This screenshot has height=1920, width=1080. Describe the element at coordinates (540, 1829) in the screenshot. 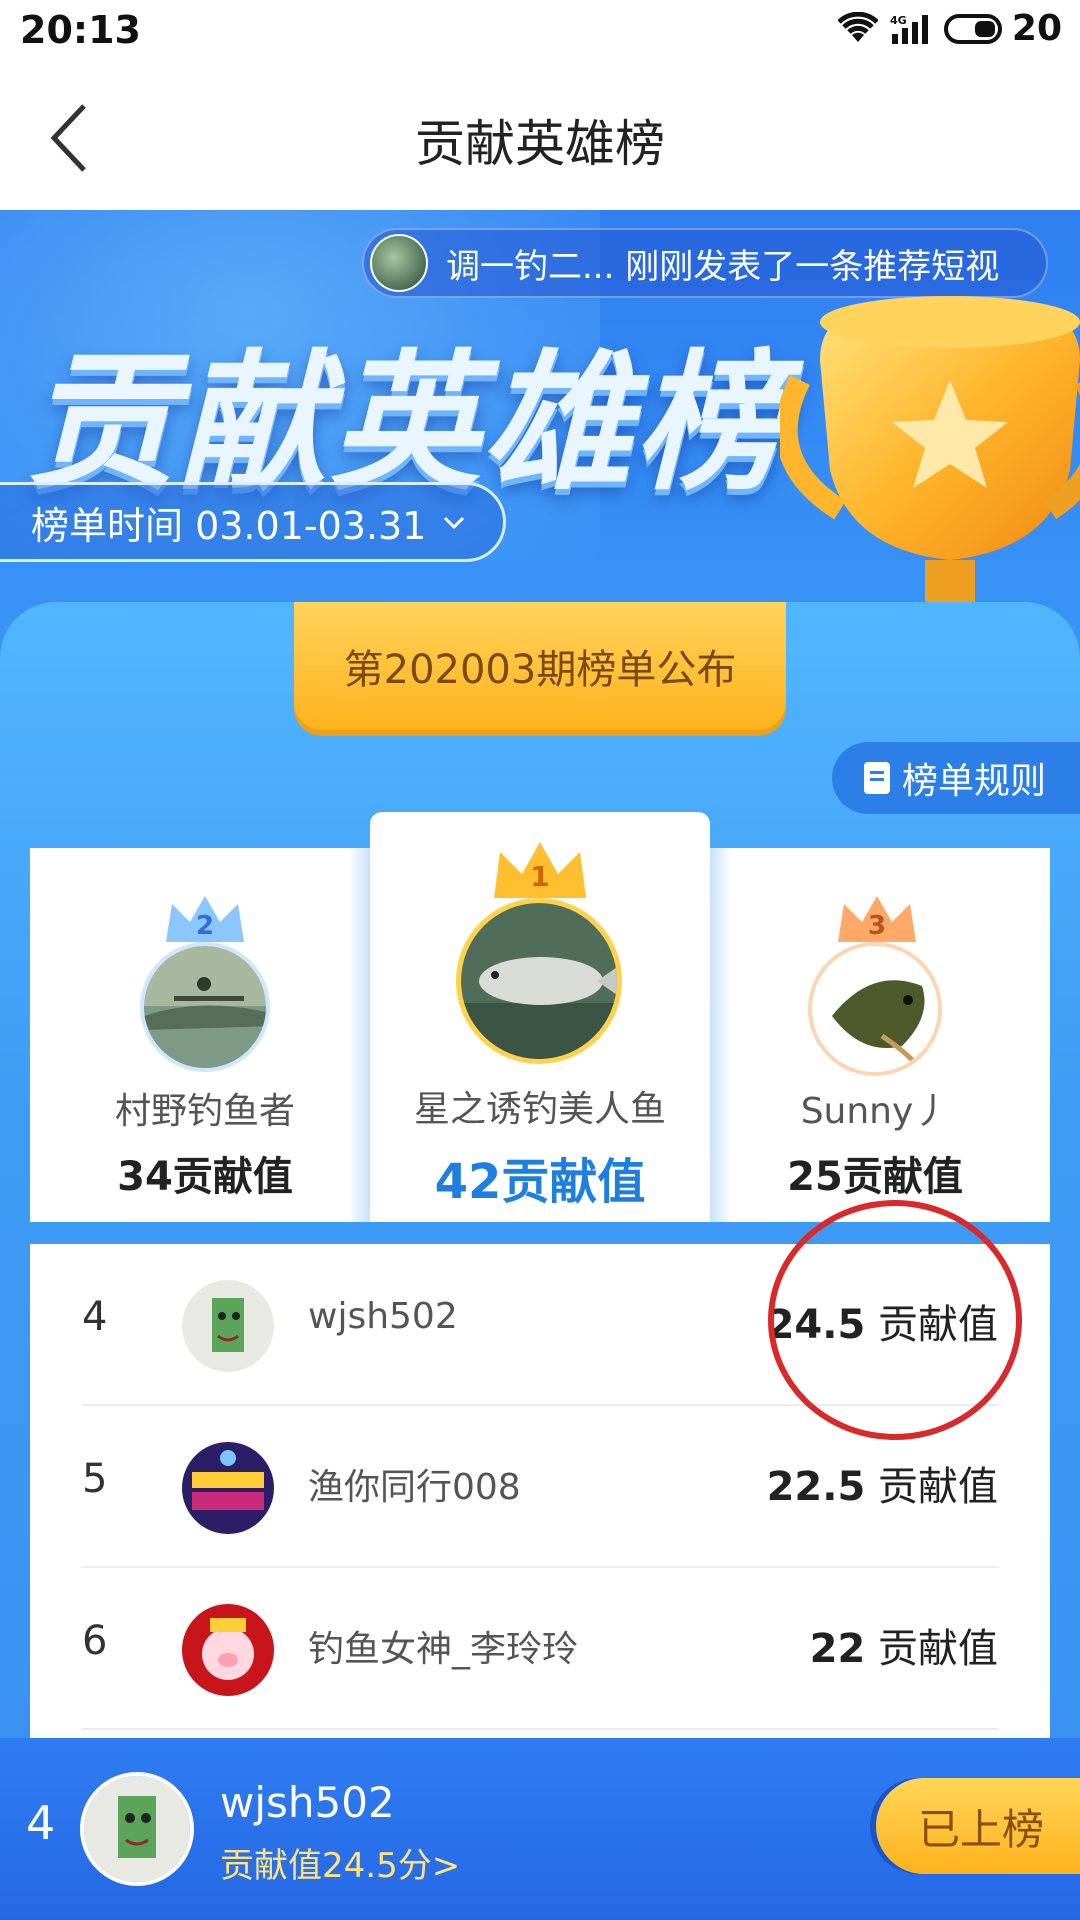

I see `my-rank-bar: 4 wjsh502 贡献值24.5分> 已上榜` at that location.